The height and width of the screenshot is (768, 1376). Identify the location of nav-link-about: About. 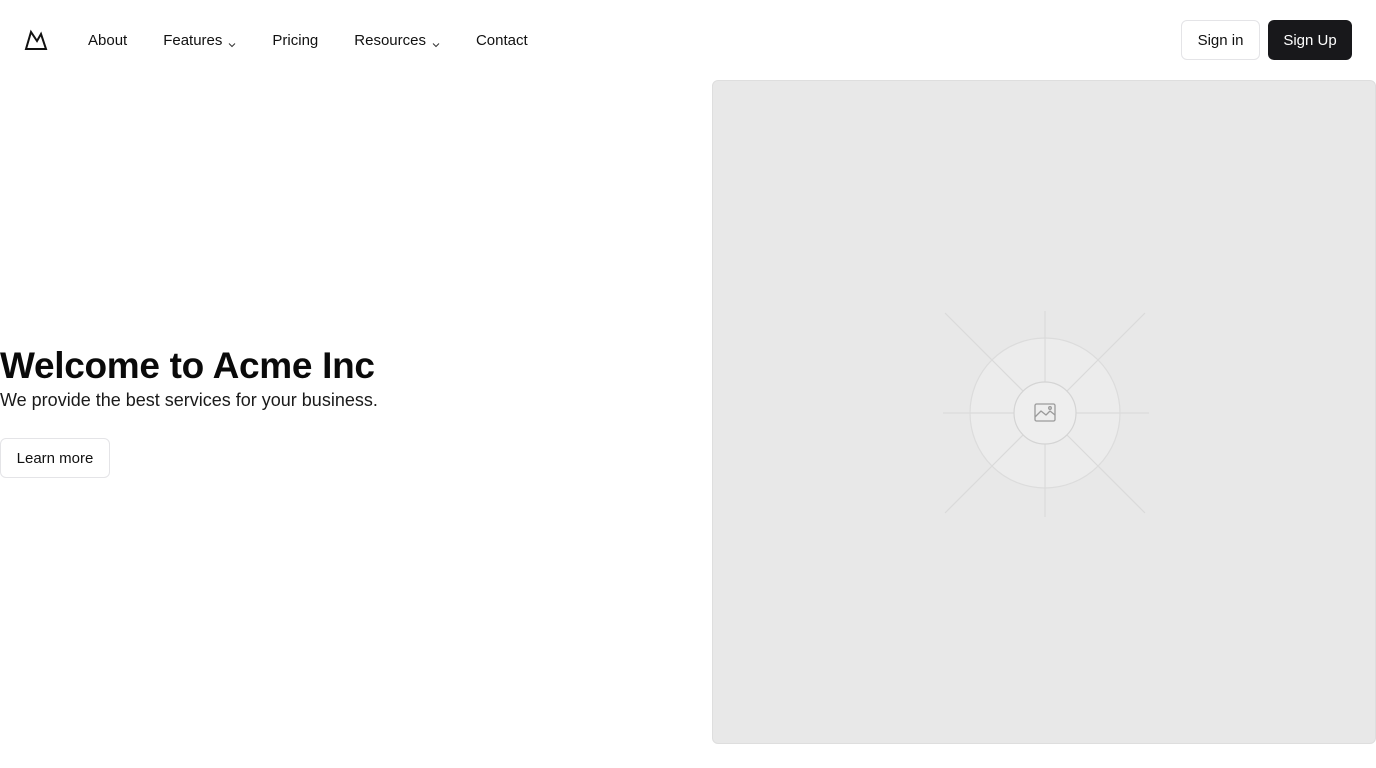
(107, 40).